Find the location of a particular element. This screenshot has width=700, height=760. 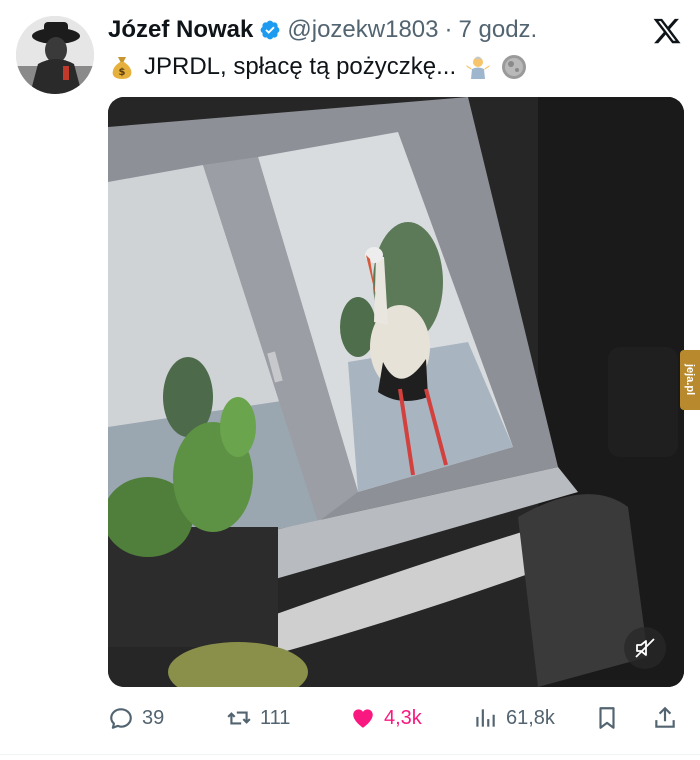

mute-button is located at coordinates (645, 648).